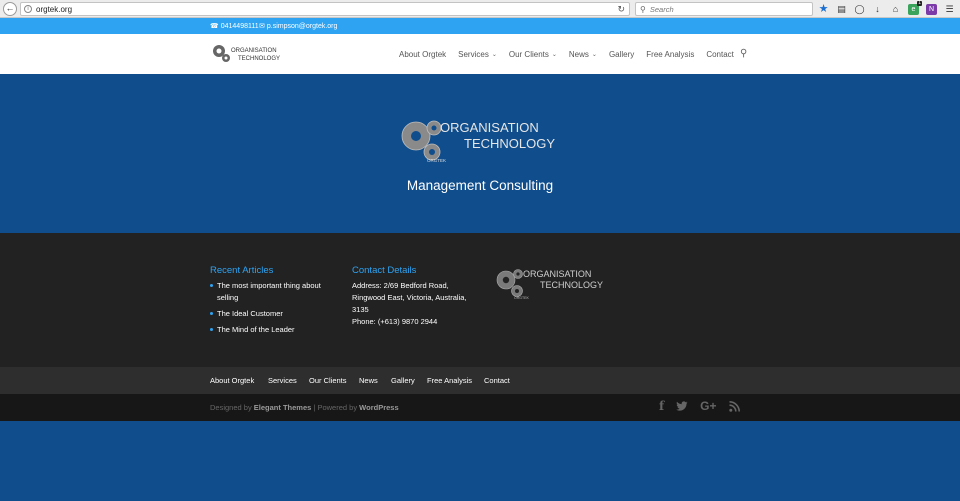 This screenshot has width=960, height=501. Describe the element at coordinates (859, 9) in the screenshot. I see `pocket-icon: ◯` at that location.